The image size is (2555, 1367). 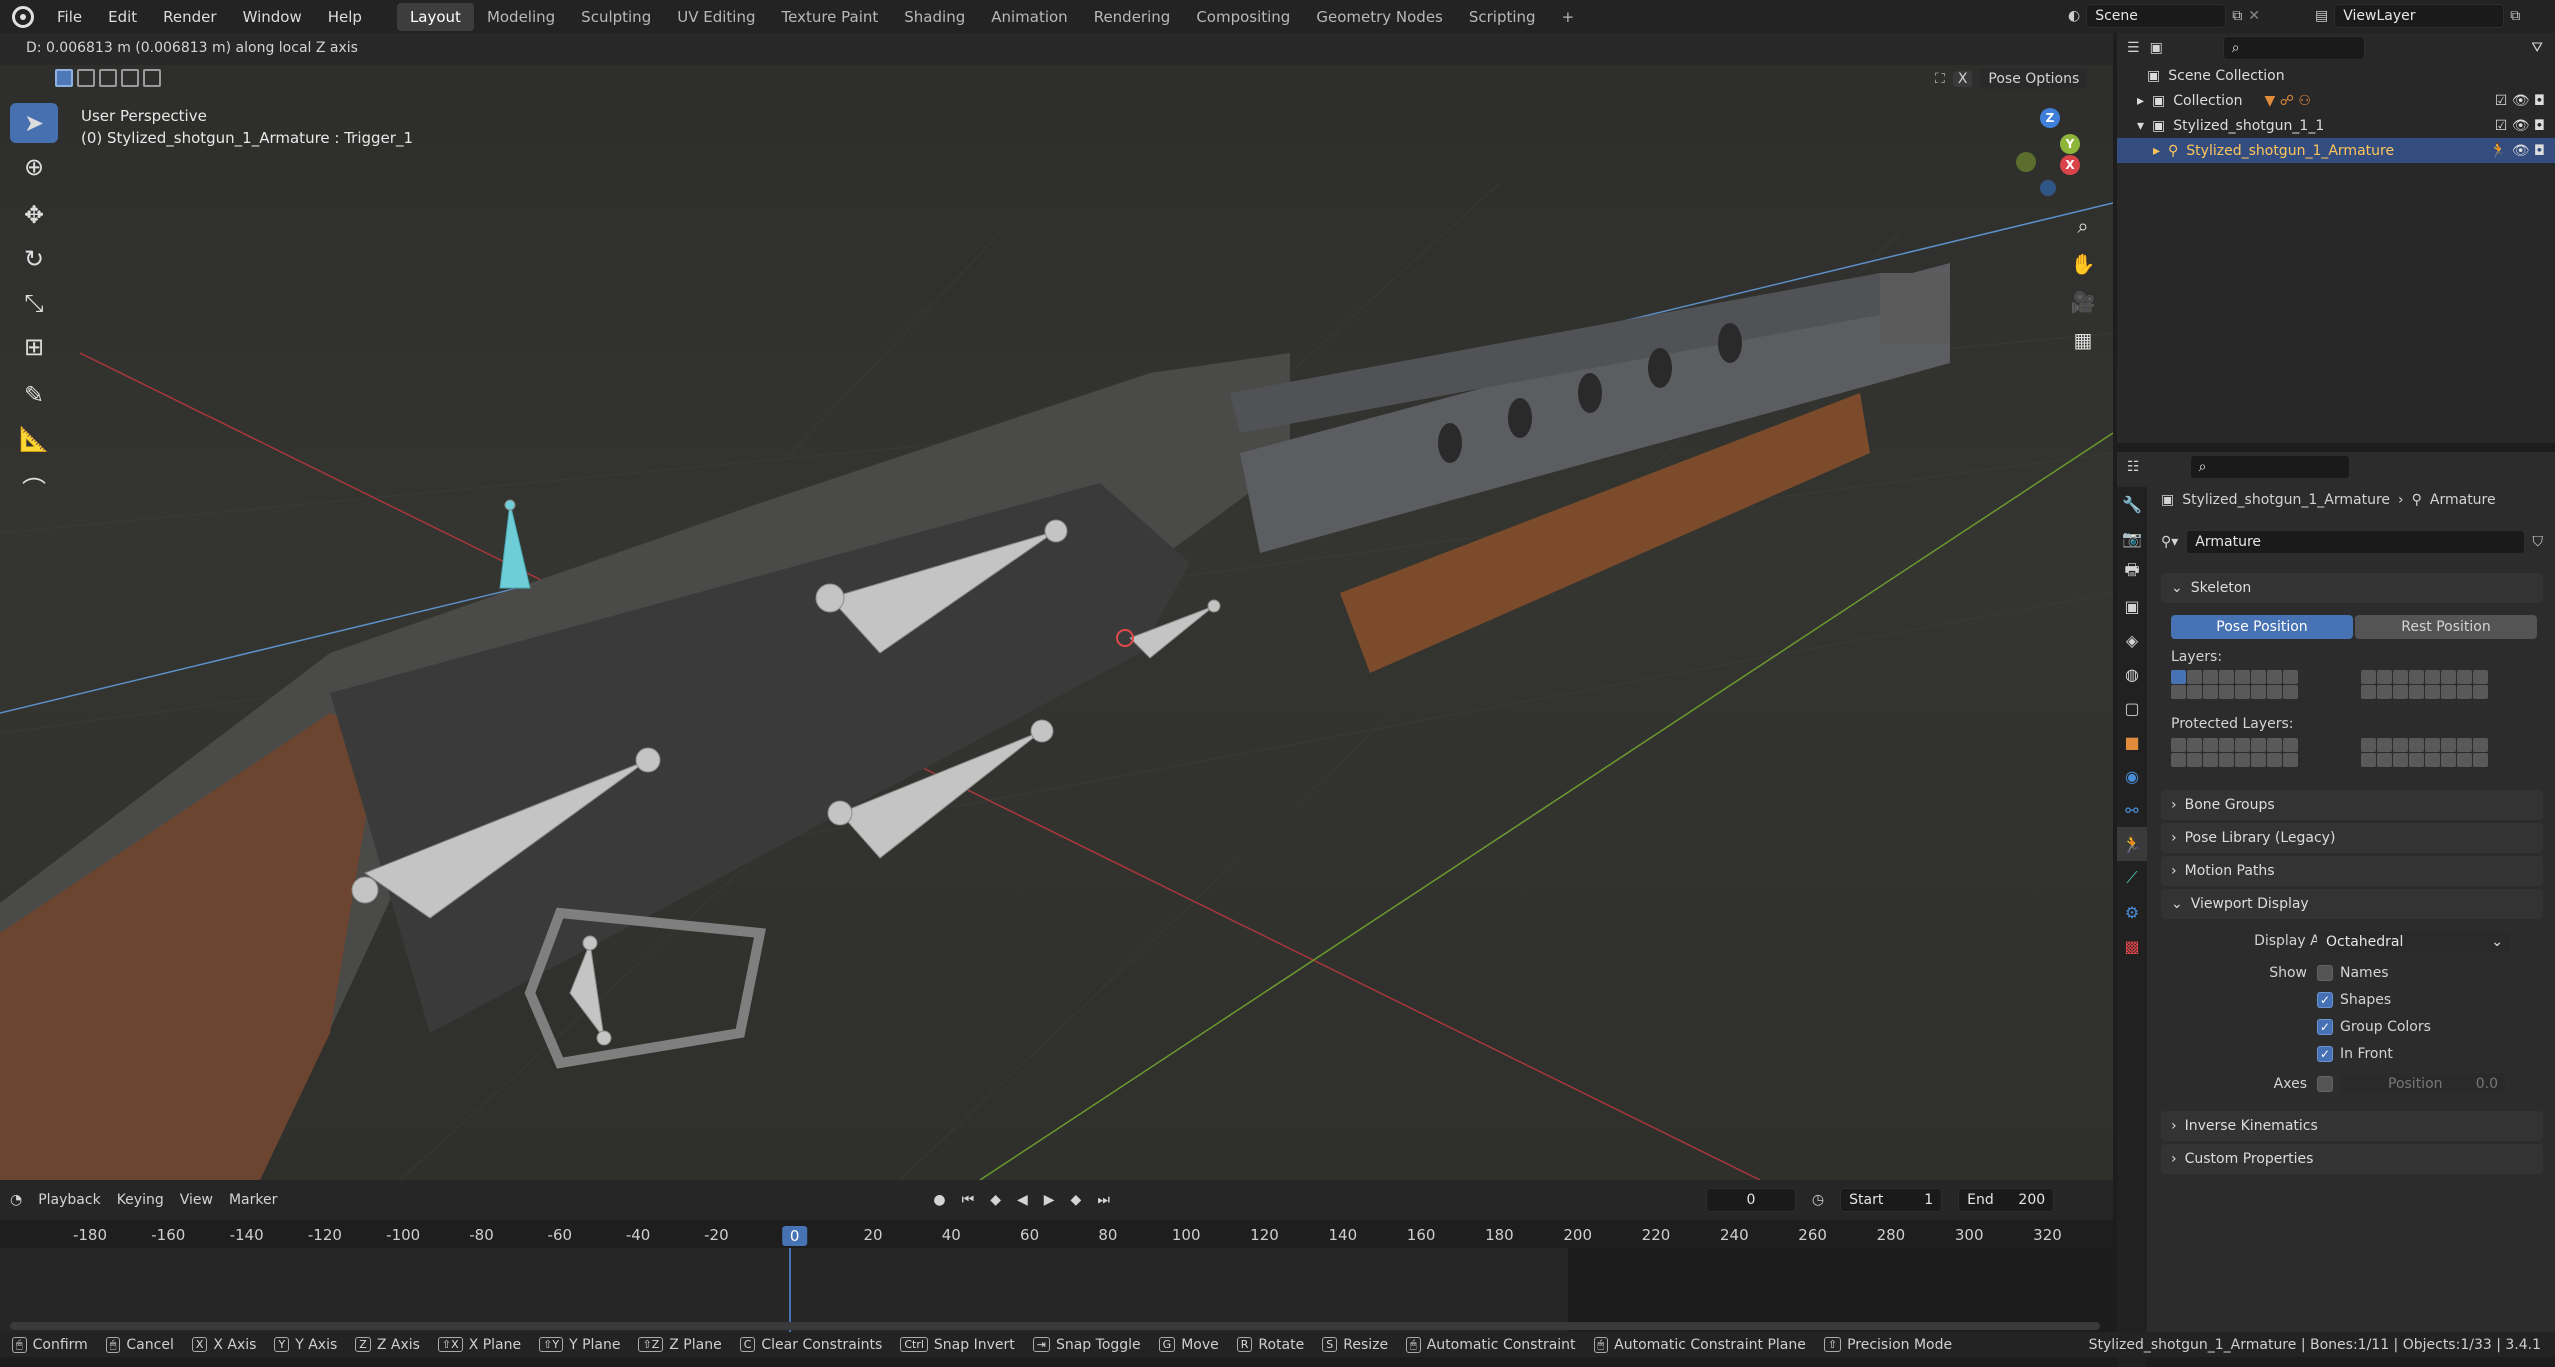 What do you see at coordinates (2169, 542) in the screenshot?
I see `armature-data-icon: ⚲▾` at bounding box center [2169, 542].